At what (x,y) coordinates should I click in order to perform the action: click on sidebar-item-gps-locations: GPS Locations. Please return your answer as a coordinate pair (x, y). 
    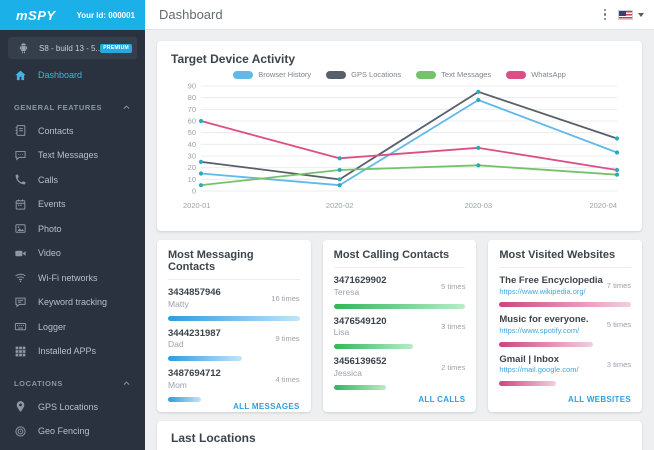
    Looking at the image, I should click on (72, 407).